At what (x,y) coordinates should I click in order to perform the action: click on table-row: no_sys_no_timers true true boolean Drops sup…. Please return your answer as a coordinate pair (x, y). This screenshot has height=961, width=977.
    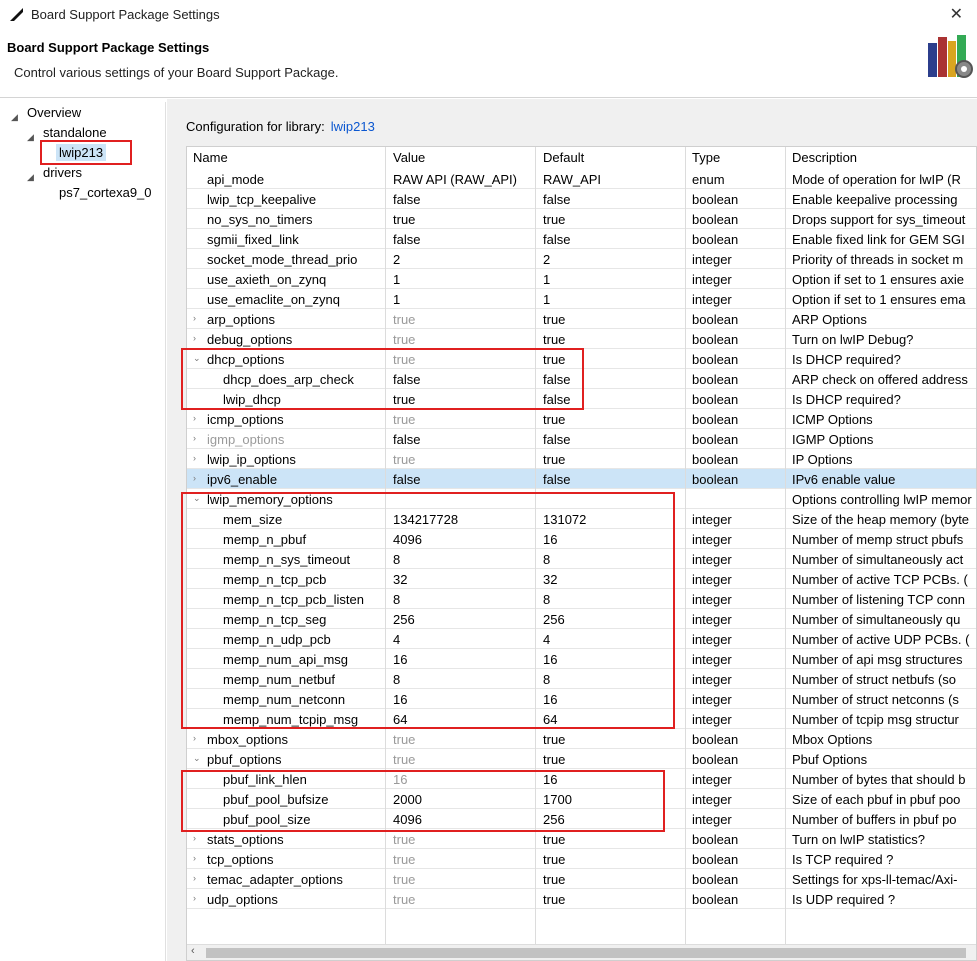
    Looking at the image, I should click on (581, 219).